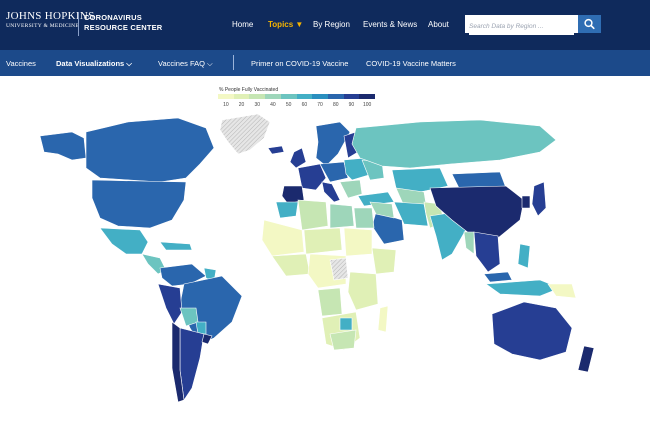  I want to click on uruguay, so click(207, 339).